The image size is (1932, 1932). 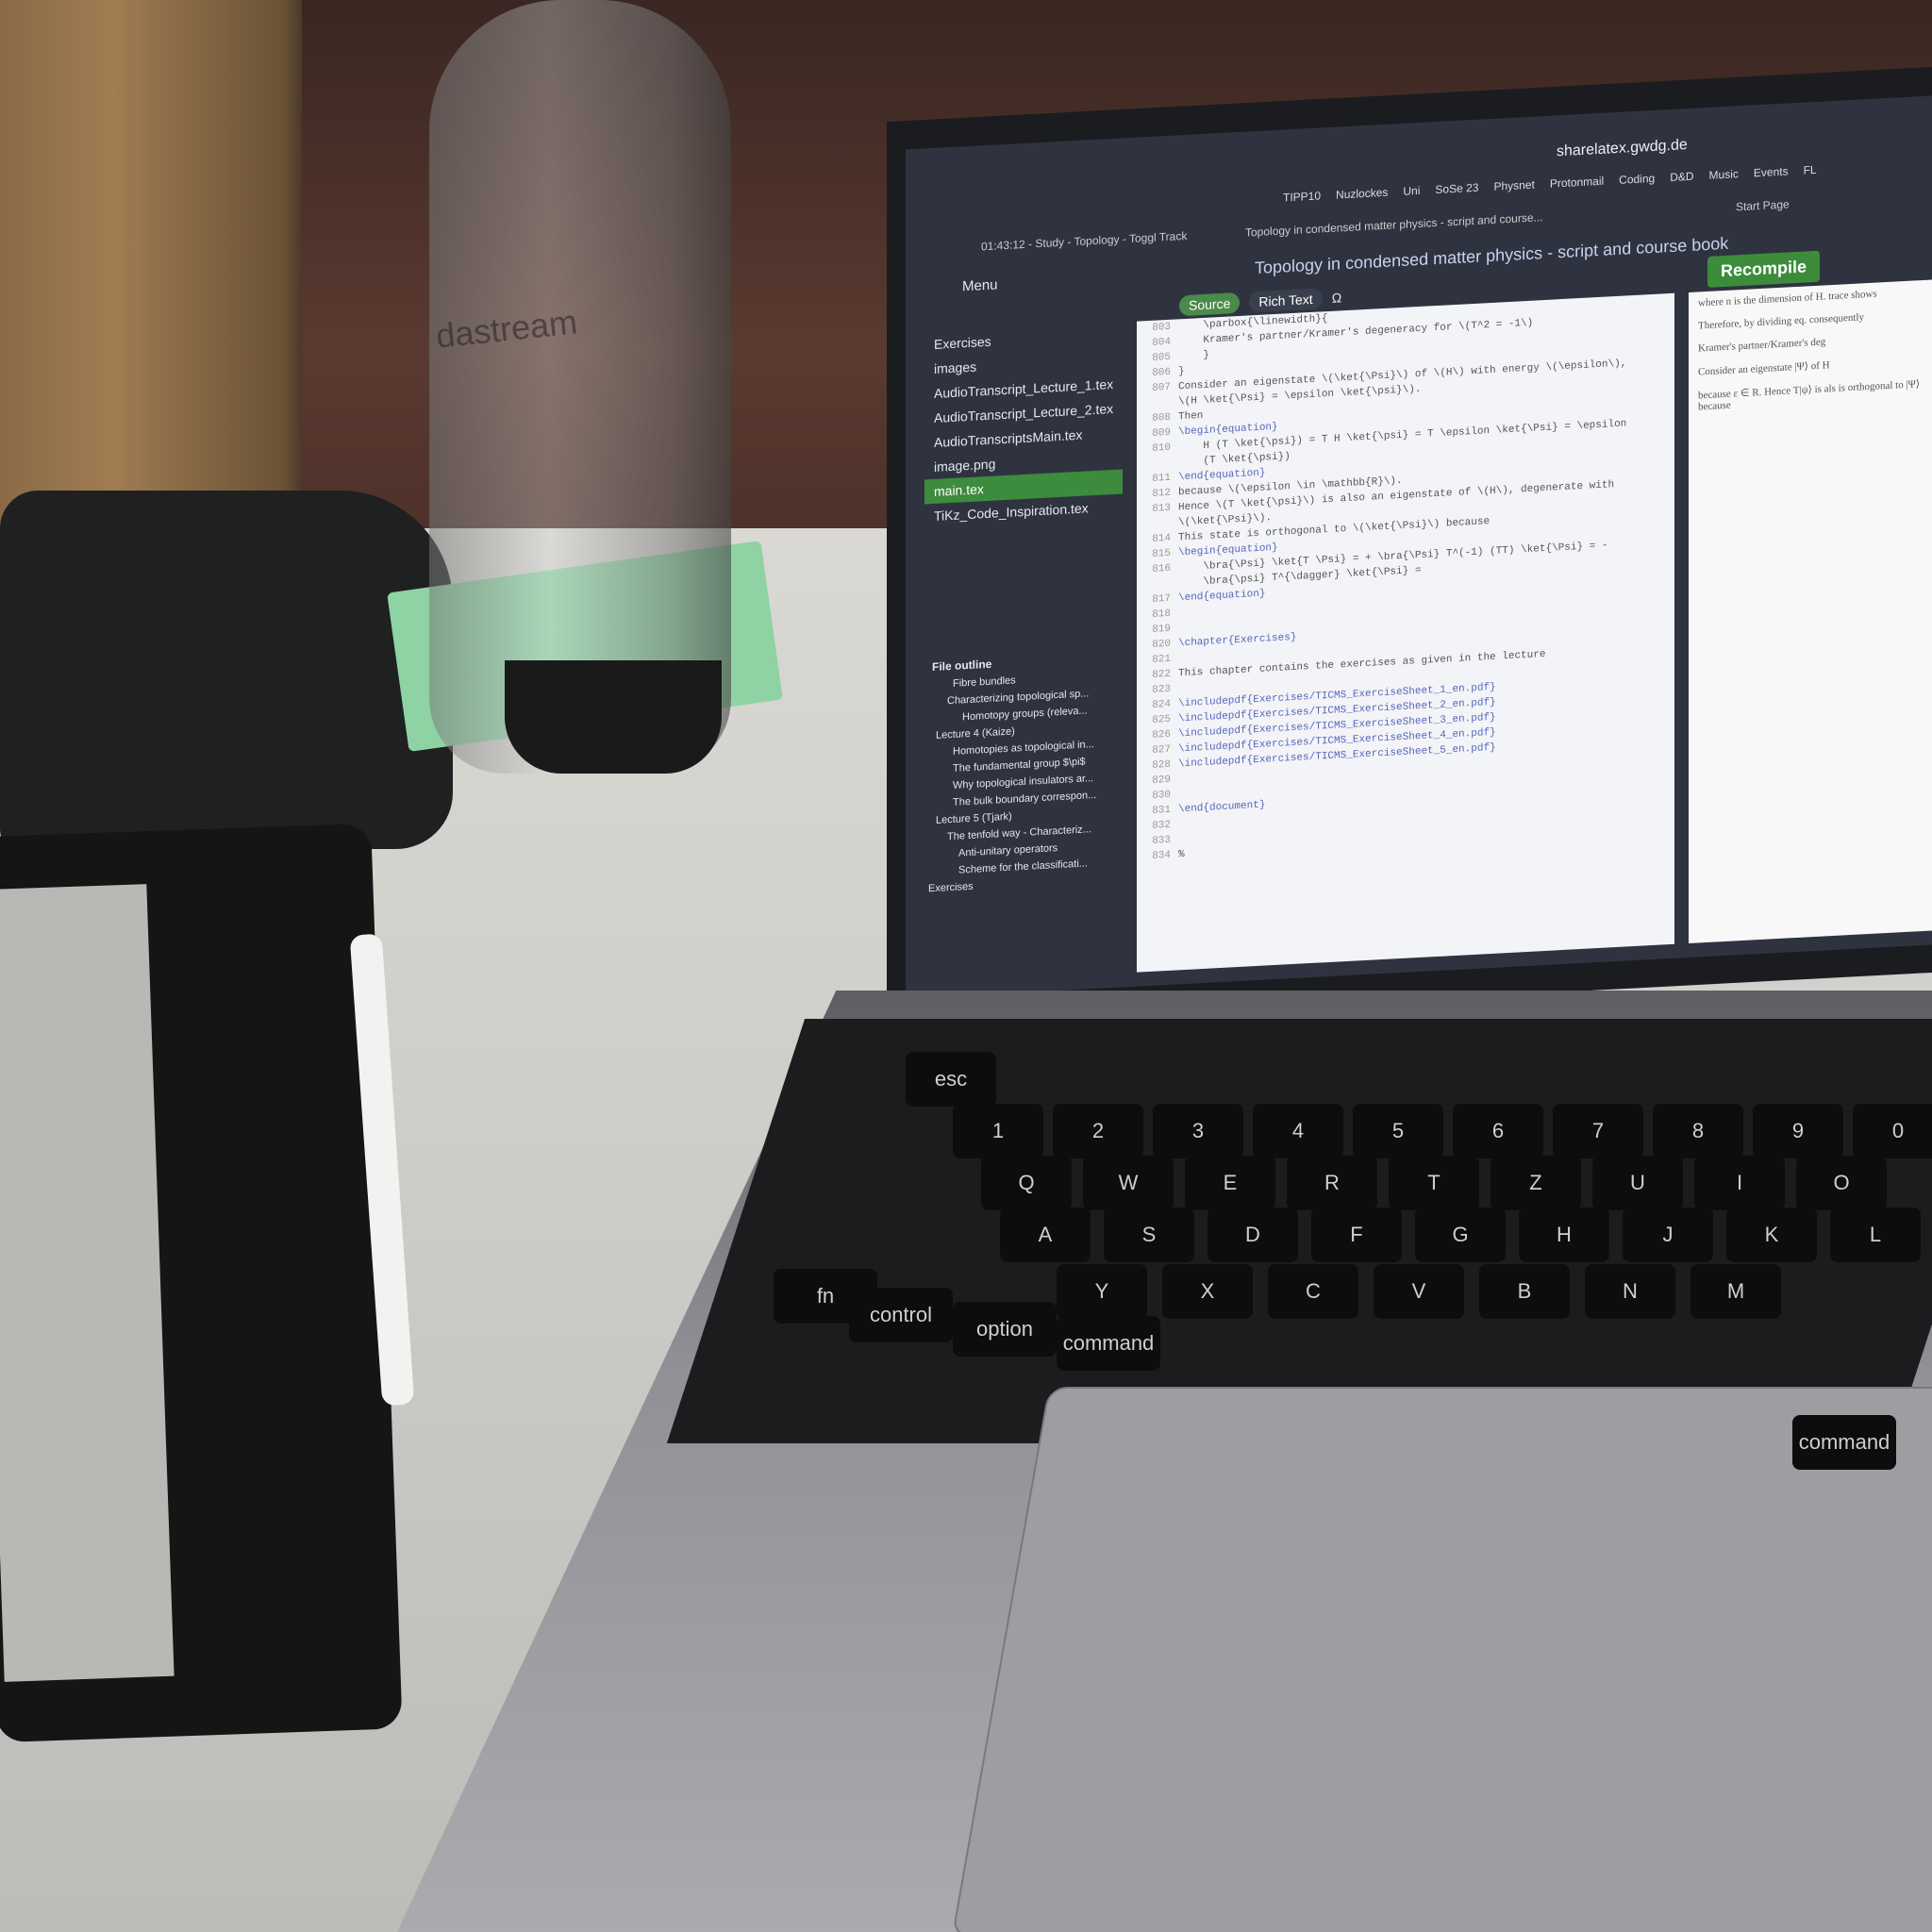 What do you see at coordinates (1149, 1235) in the screenshot?
I see `keyboard-key: S` at bounding box center [1149, 1235].